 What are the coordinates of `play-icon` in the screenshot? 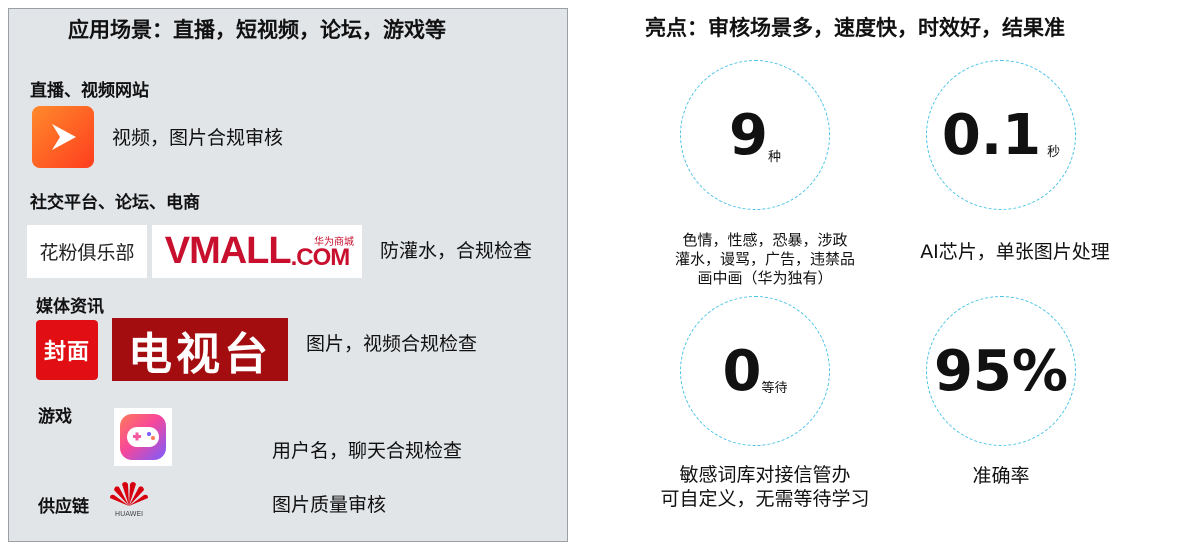 It's located at (64, 137).